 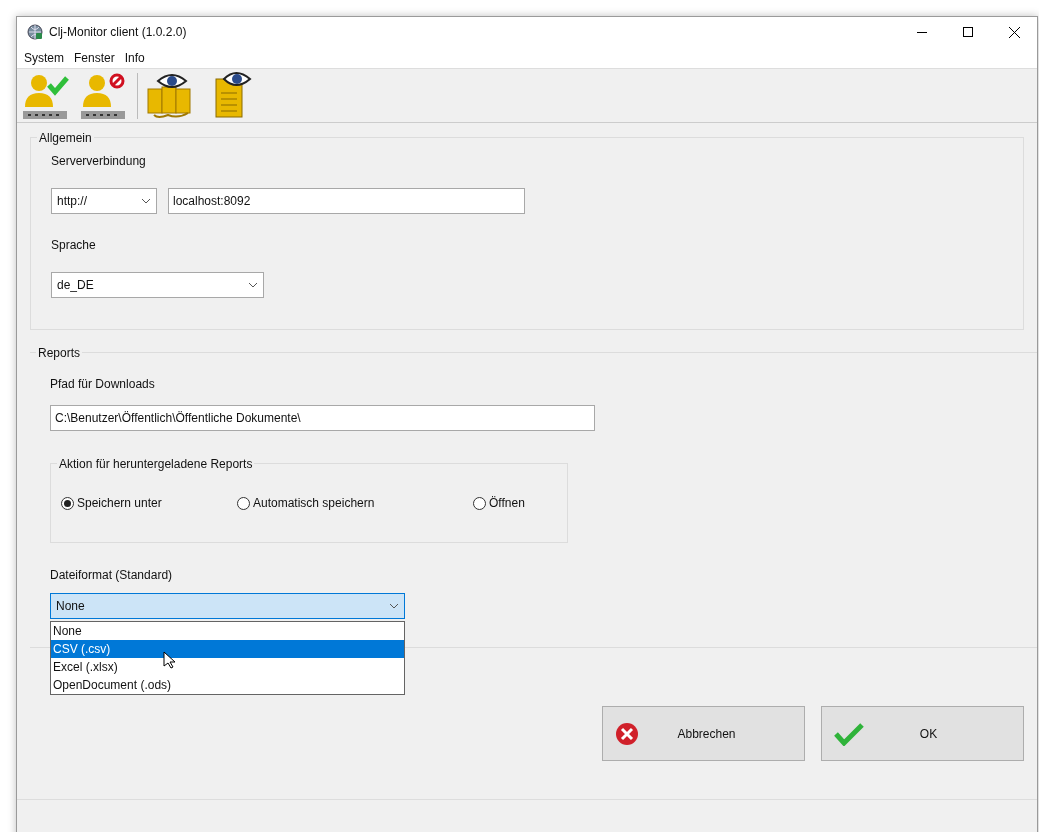 What do you see at coordinates (227, 667) in the screenshot?
I see `dropdown-option: Excel (.xlsx)` at bounding box center [227, 667].